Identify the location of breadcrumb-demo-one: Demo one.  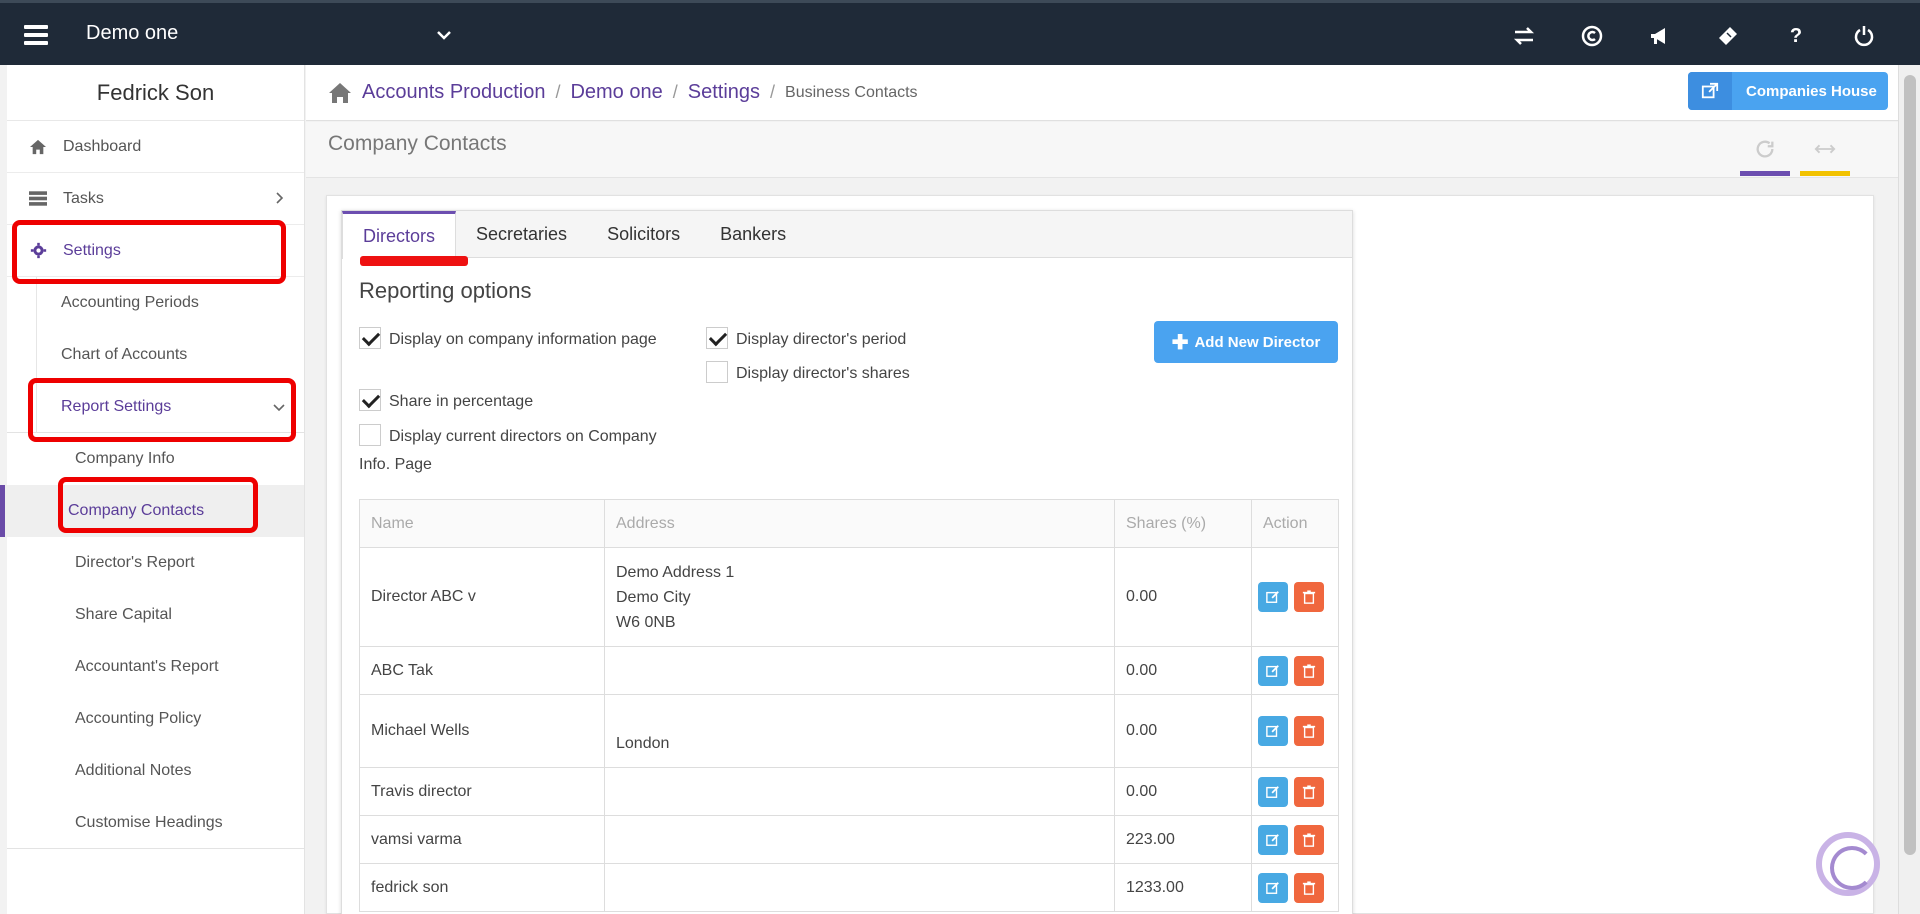
(616, 92).